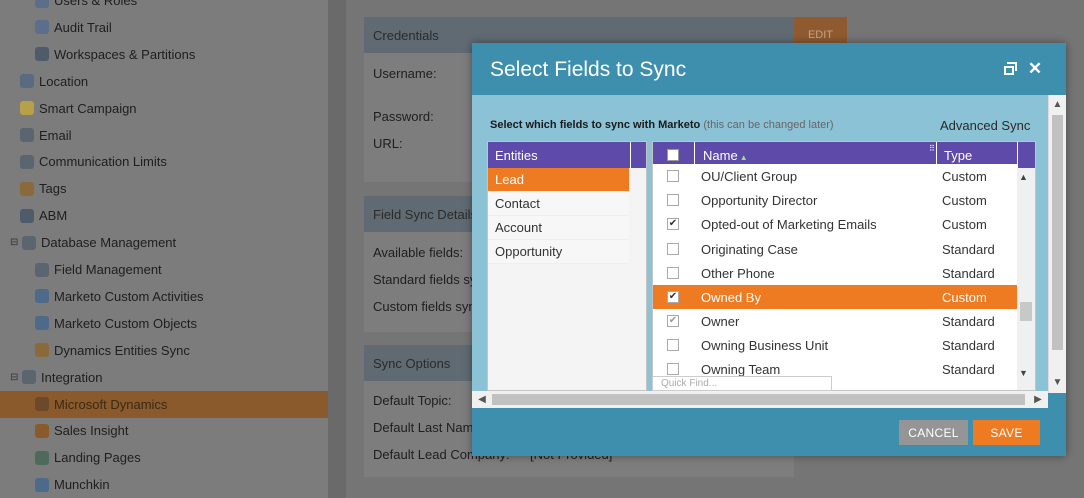 Image resolution: width=1084 pixels, height=498 pixels. Describe the element at coordinates (968, 273) in the screenshot. I see `field-type: Standard` at that location.